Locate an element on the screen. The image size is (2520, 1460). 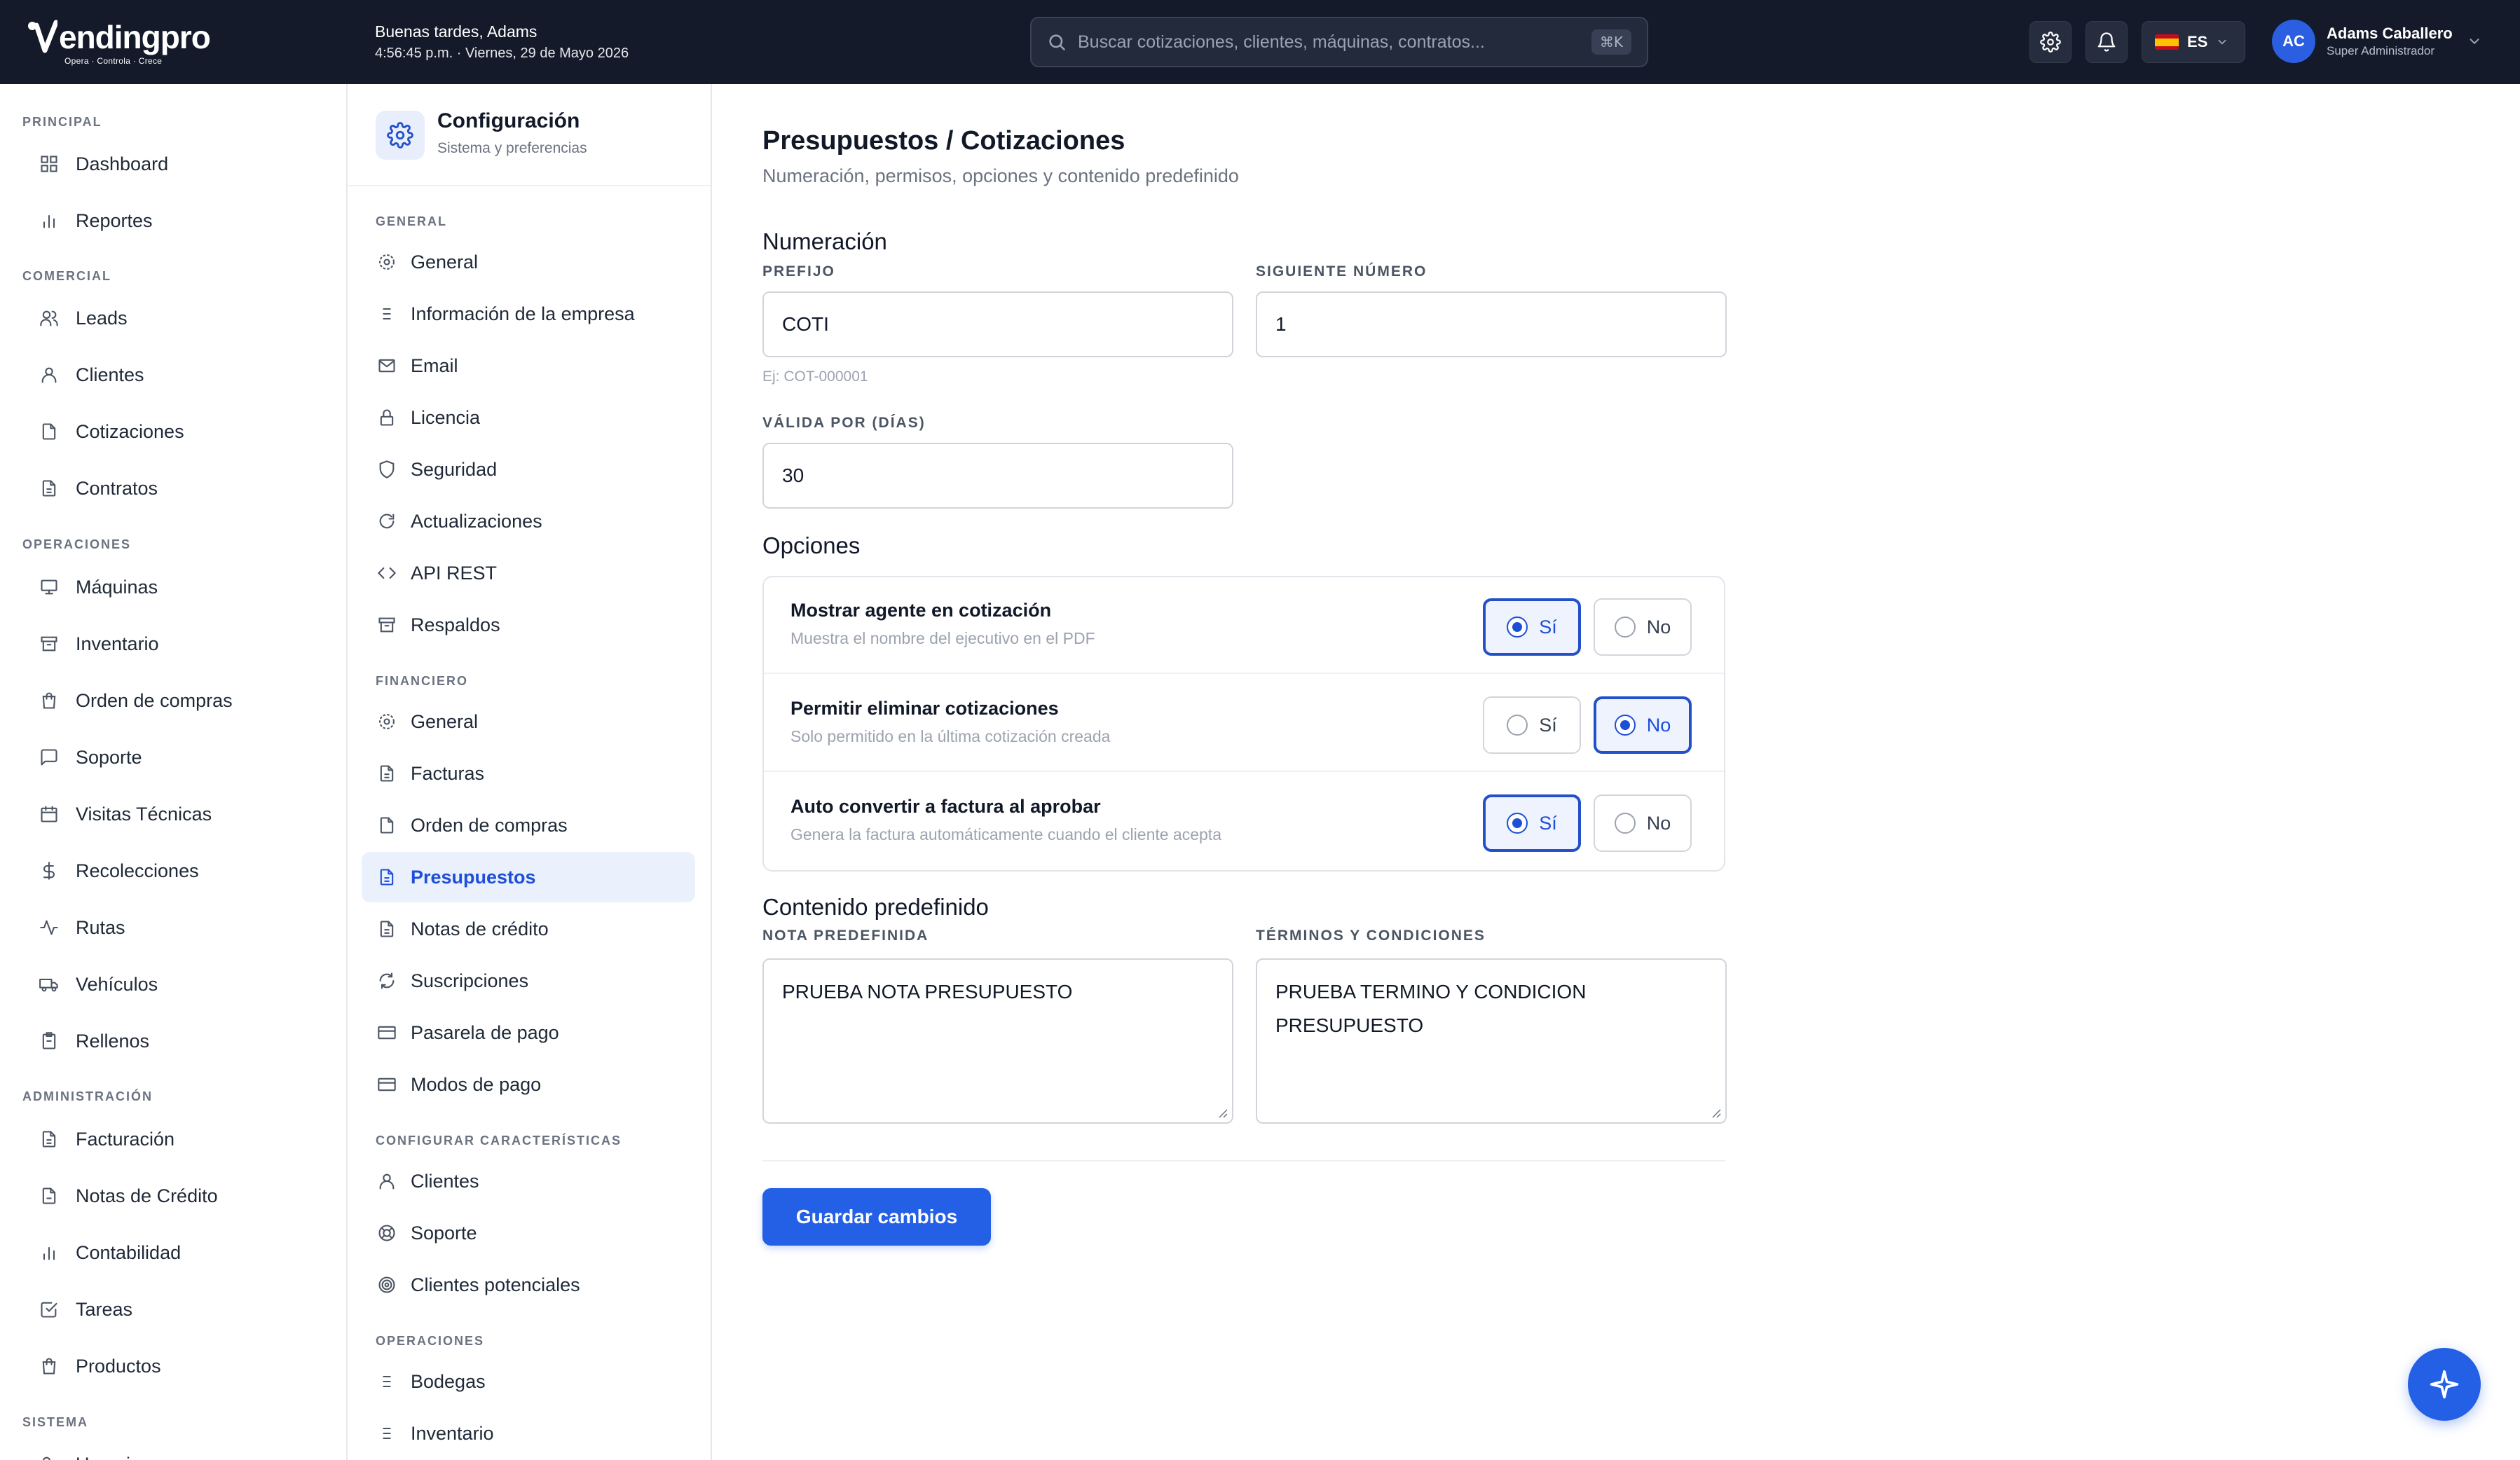
valid-days-field is located at coordinates (997, 476).